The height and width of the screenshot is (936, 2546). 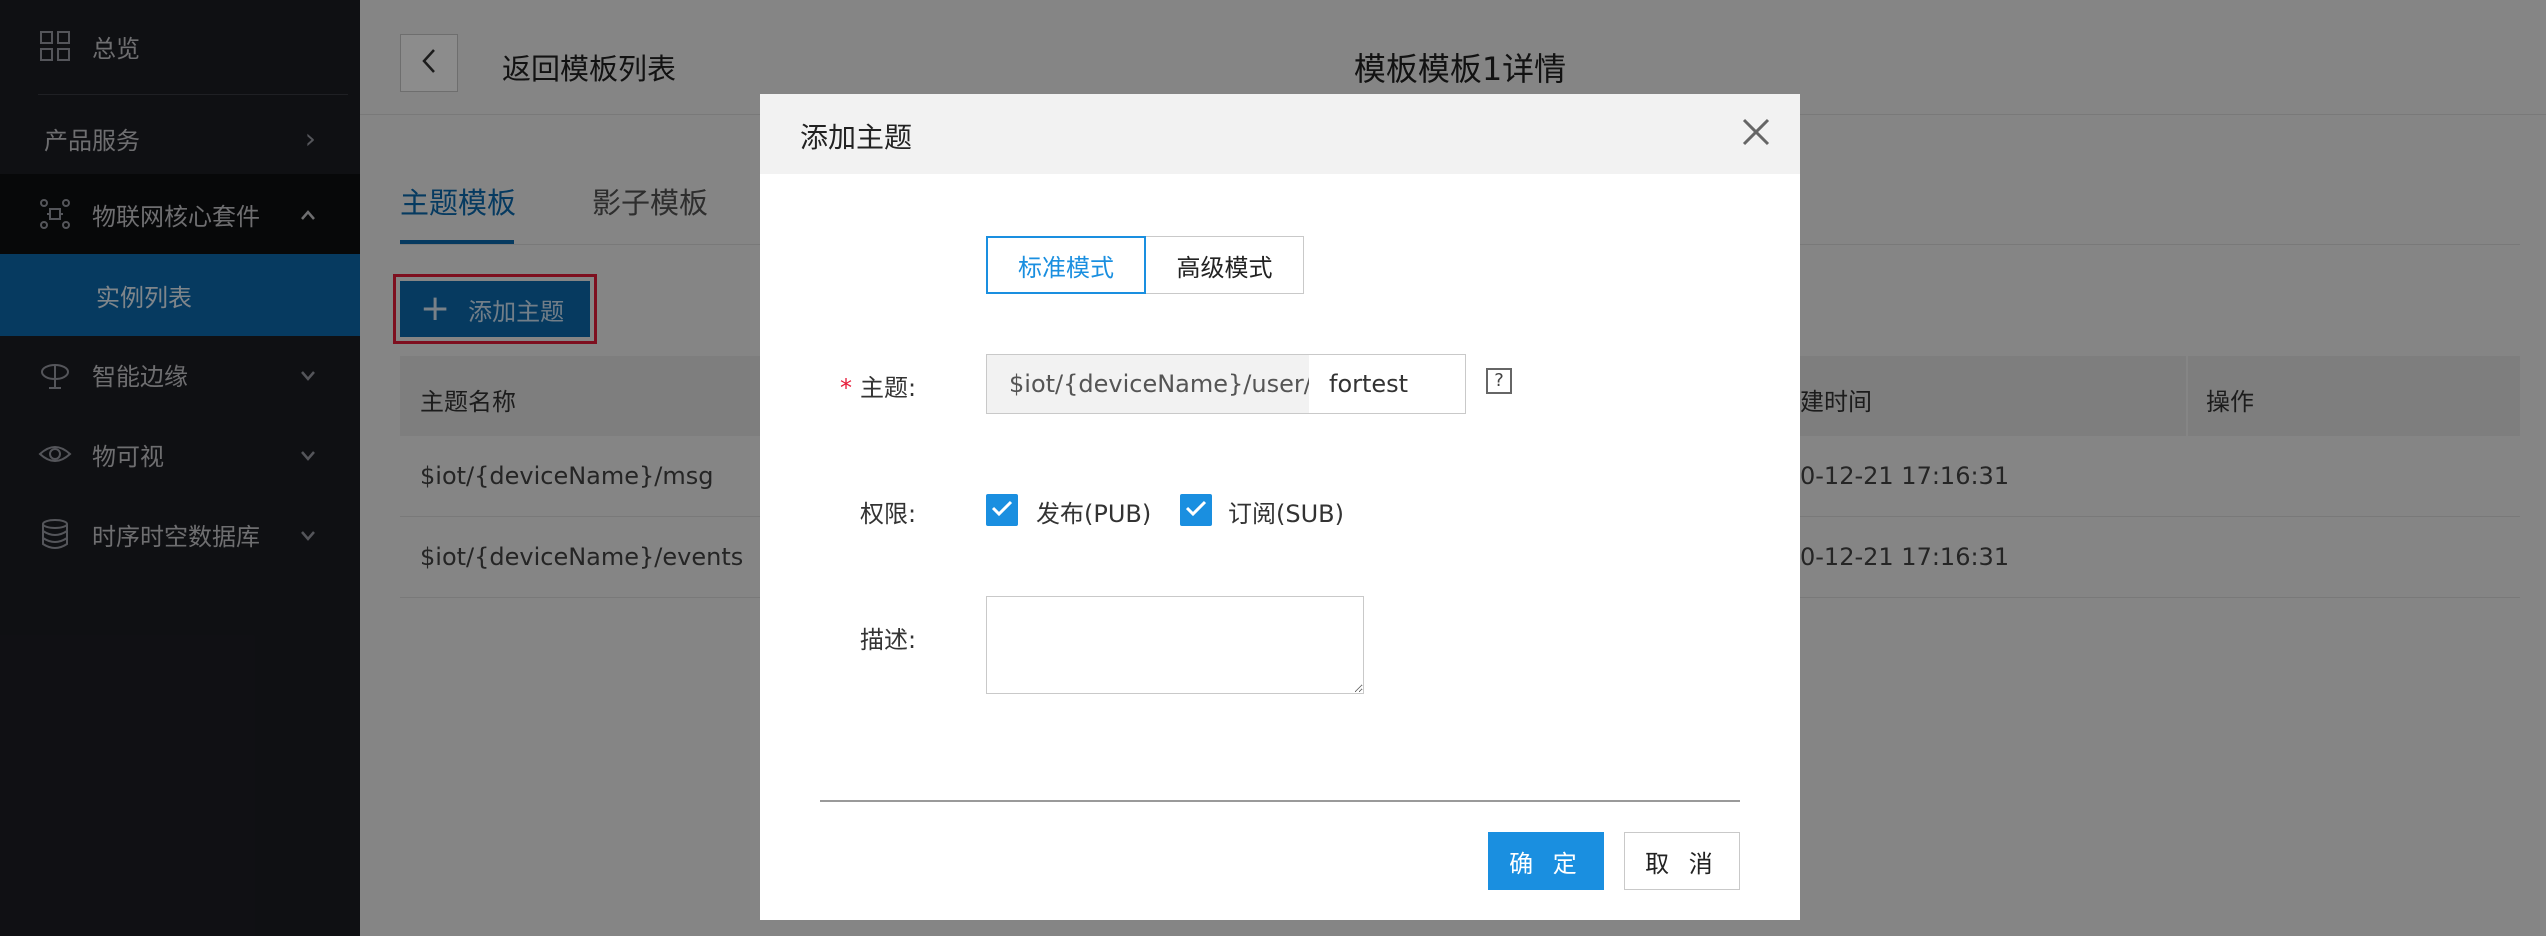 What do you see at coordinates (856, 137) in the screenshot?
I see `dialog-title: 添加主题` at bounding box center [856, 137].